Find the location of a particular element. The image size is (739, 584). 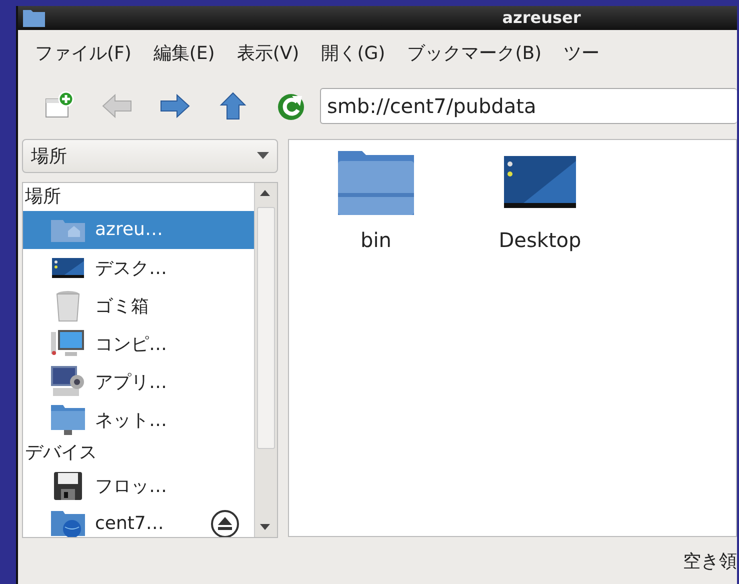

eject-icon is located at coordinates (225, 522).